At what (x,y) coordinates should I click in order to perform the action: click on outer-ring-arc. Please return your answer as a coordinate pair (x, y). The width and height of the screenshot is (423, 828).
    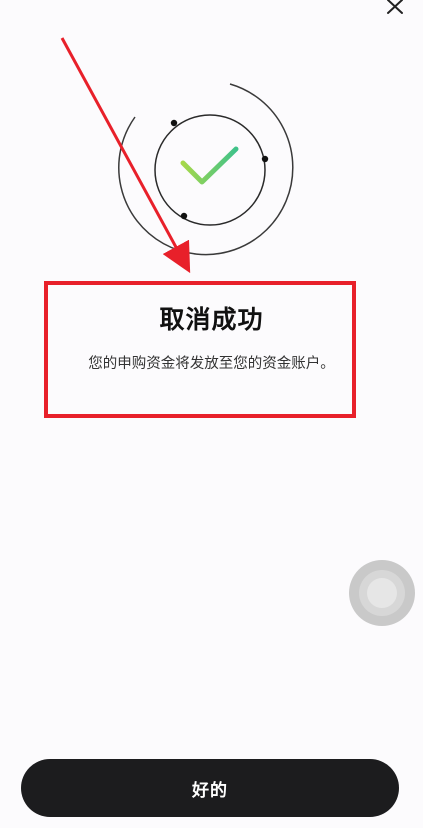
    Looking at the image, I should click on (206, 169).